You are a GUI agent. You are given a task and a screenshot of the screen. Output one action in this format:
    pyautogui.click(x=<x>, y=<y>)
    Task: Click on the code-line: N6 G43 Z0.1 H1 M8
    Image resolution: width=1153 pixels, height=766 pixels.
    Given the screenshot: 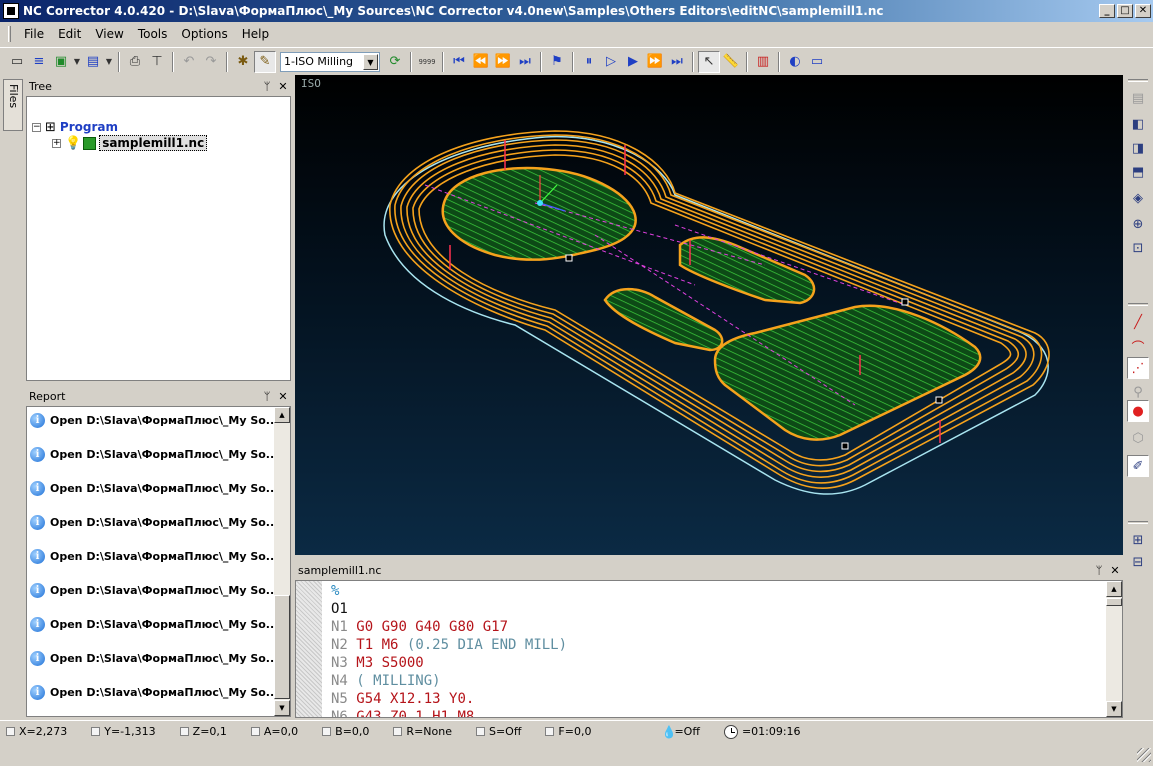 What is the action you would take?
    pyautogui.click(x=402, y=713)
    